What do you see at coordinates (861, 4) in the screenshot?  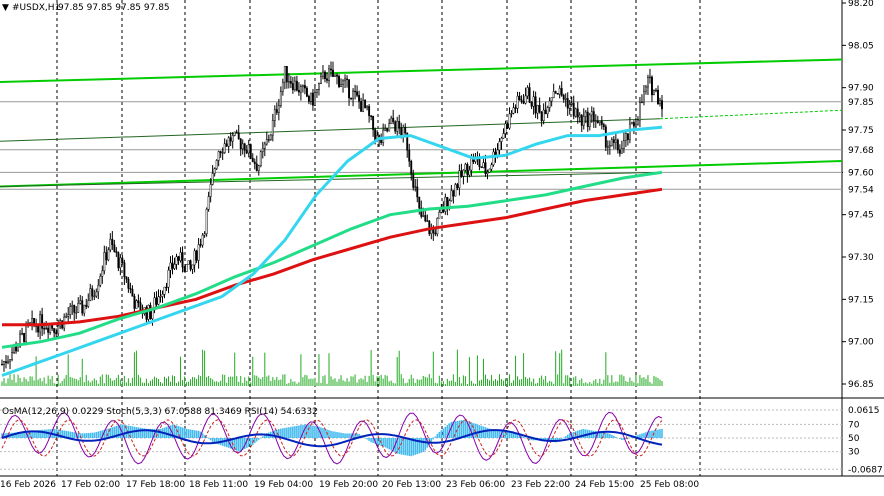 I see `price-tick-label: 98.20` at bounding box center [861, 4].